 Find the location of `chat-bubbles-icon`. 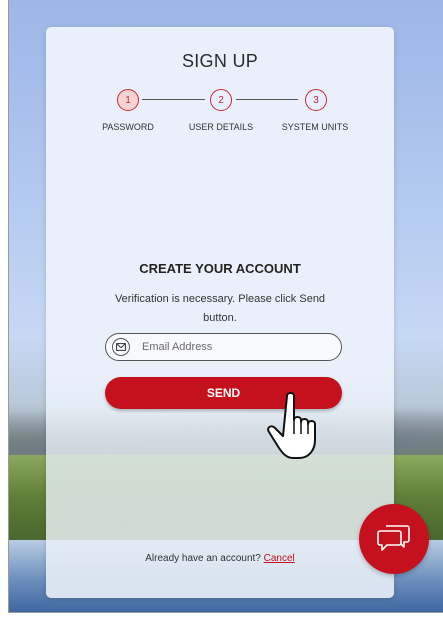

chat-bubbles-icon is located at coordinates (394, 539).